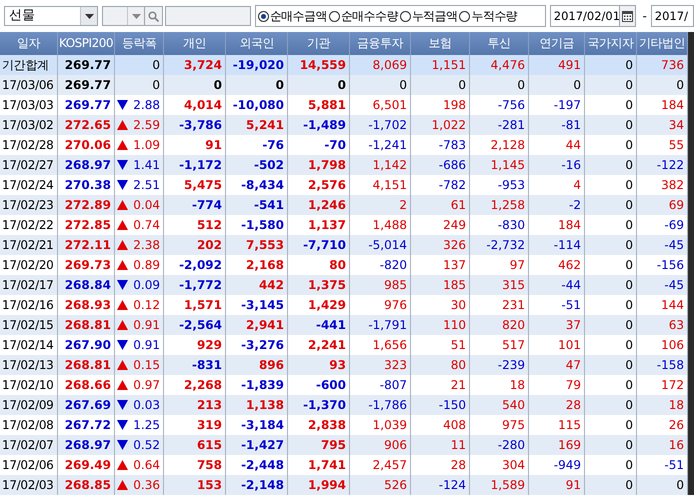  I want to click on change-value: 0.15, so click(146, 365).